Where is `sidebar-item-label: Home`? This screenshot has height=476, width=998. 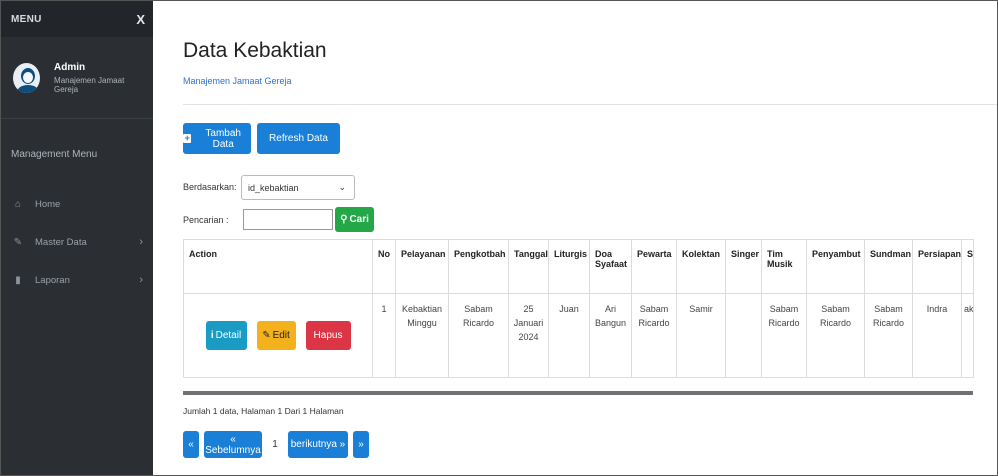
sidebar-item-label: Home is located at coordinates (48, 204).